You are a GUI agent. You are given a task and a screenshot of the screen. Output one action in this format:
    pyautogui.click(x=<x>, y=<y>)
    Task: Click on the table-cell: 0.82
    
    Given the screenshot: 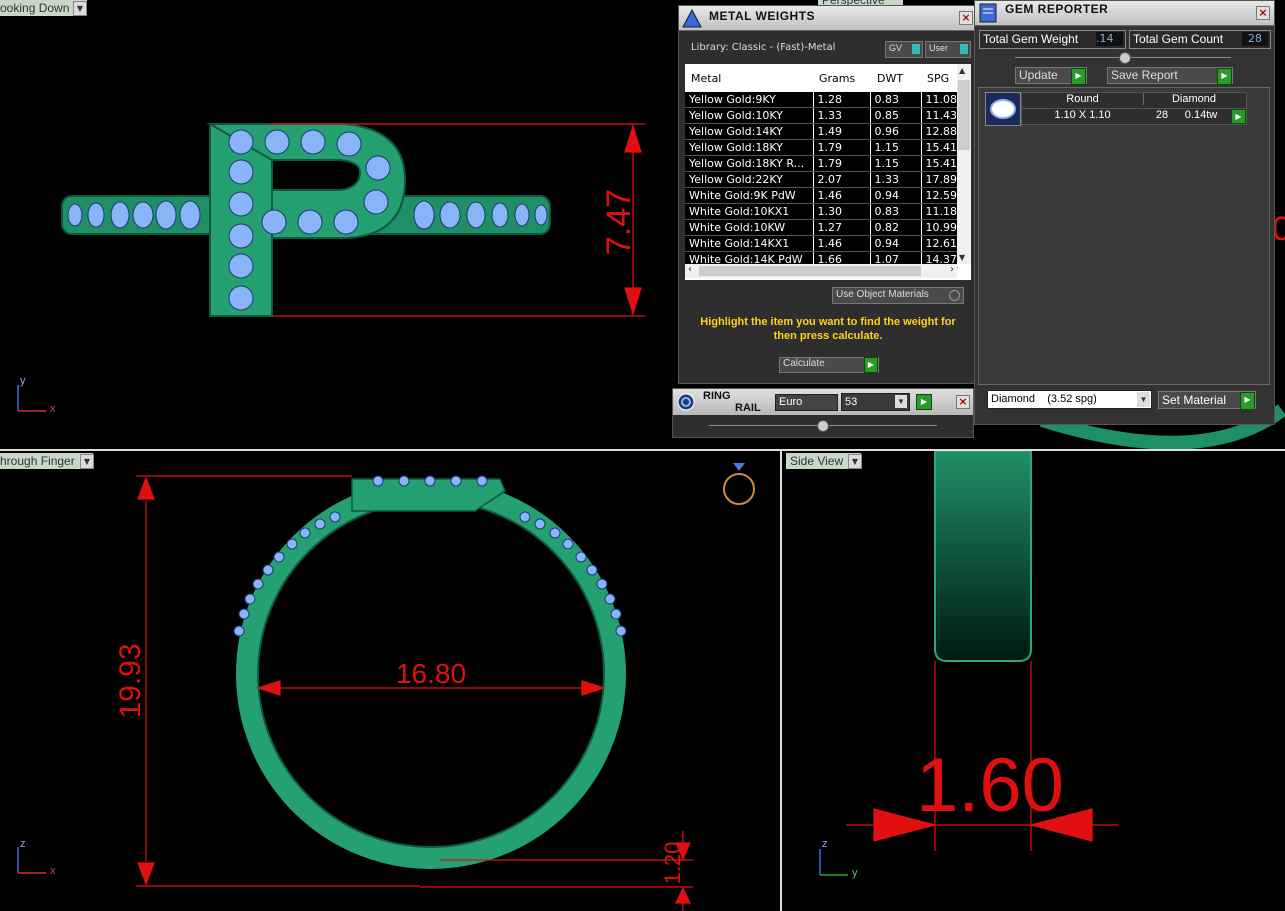 What is the action you would take?
    pyautogui.click(x=896, y=227)
    